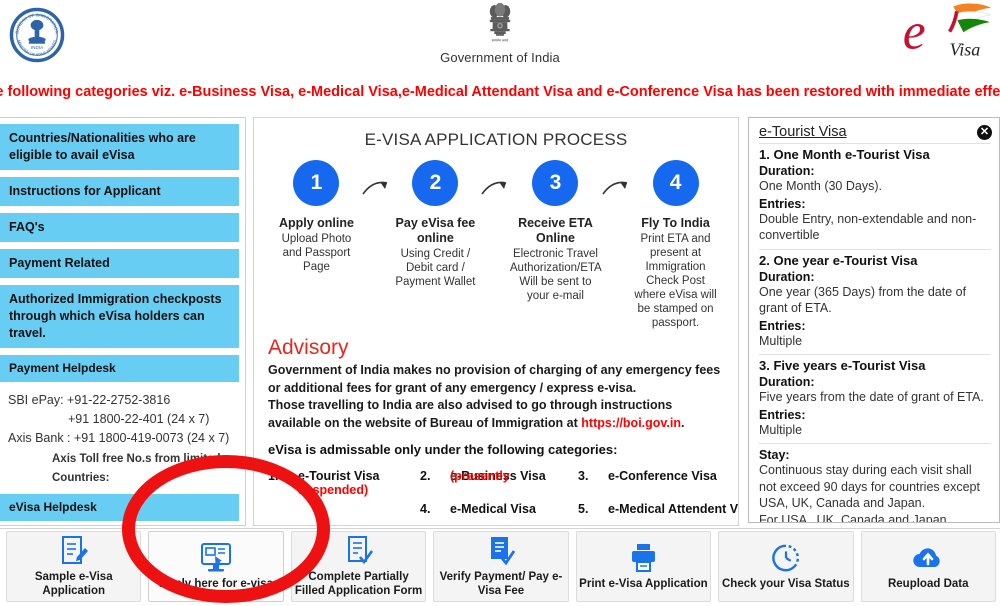 This screenshot has height=606, width=1000. I want to click on visa-category-item: 5. e-Medical Attendent Visa, so click(658, 509).